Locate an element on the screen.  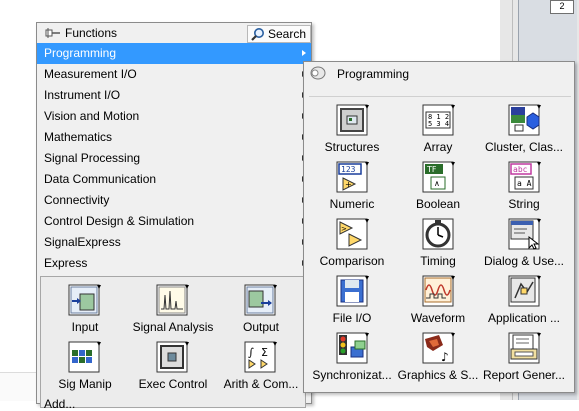
palette-item-boolean: TF ∧ Boolean is located at coordinates (438, 185).